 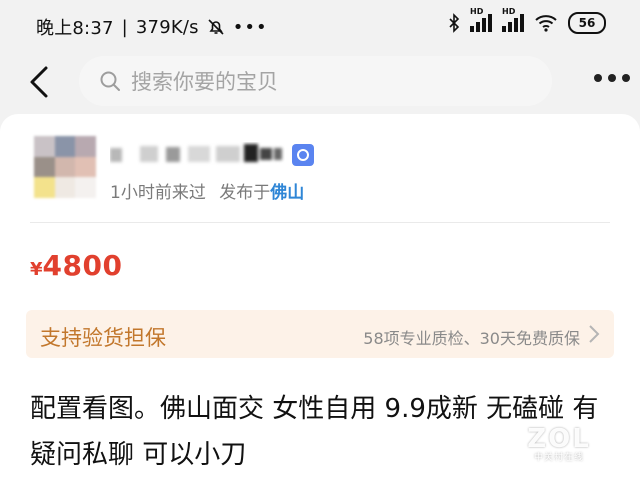 What do you see at coordinates (527, 20) in the screenshot?
I see `status-right: HD HD 56` at bounding box center [527, 20].